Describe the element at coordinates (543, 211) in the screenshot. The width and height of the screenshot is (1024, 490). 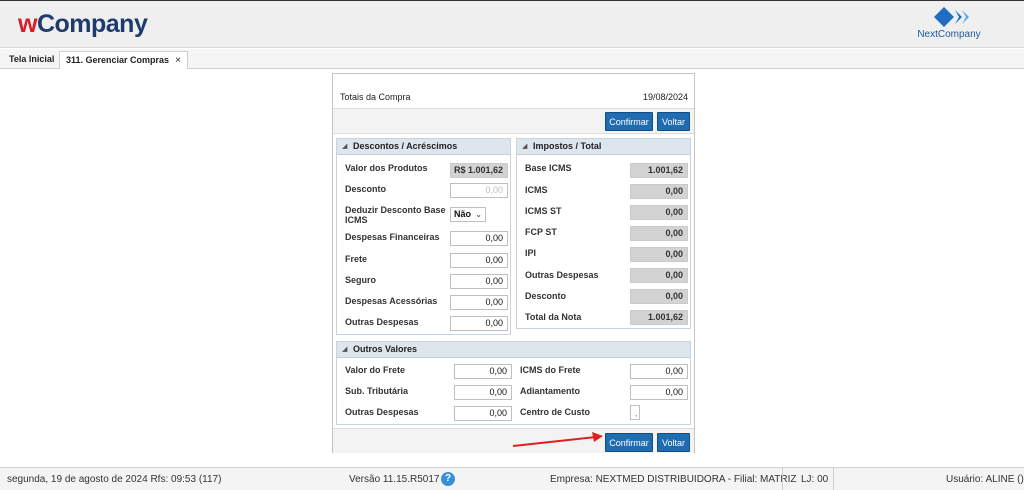
I see `icms-st-label: ICMS ST` at that location.